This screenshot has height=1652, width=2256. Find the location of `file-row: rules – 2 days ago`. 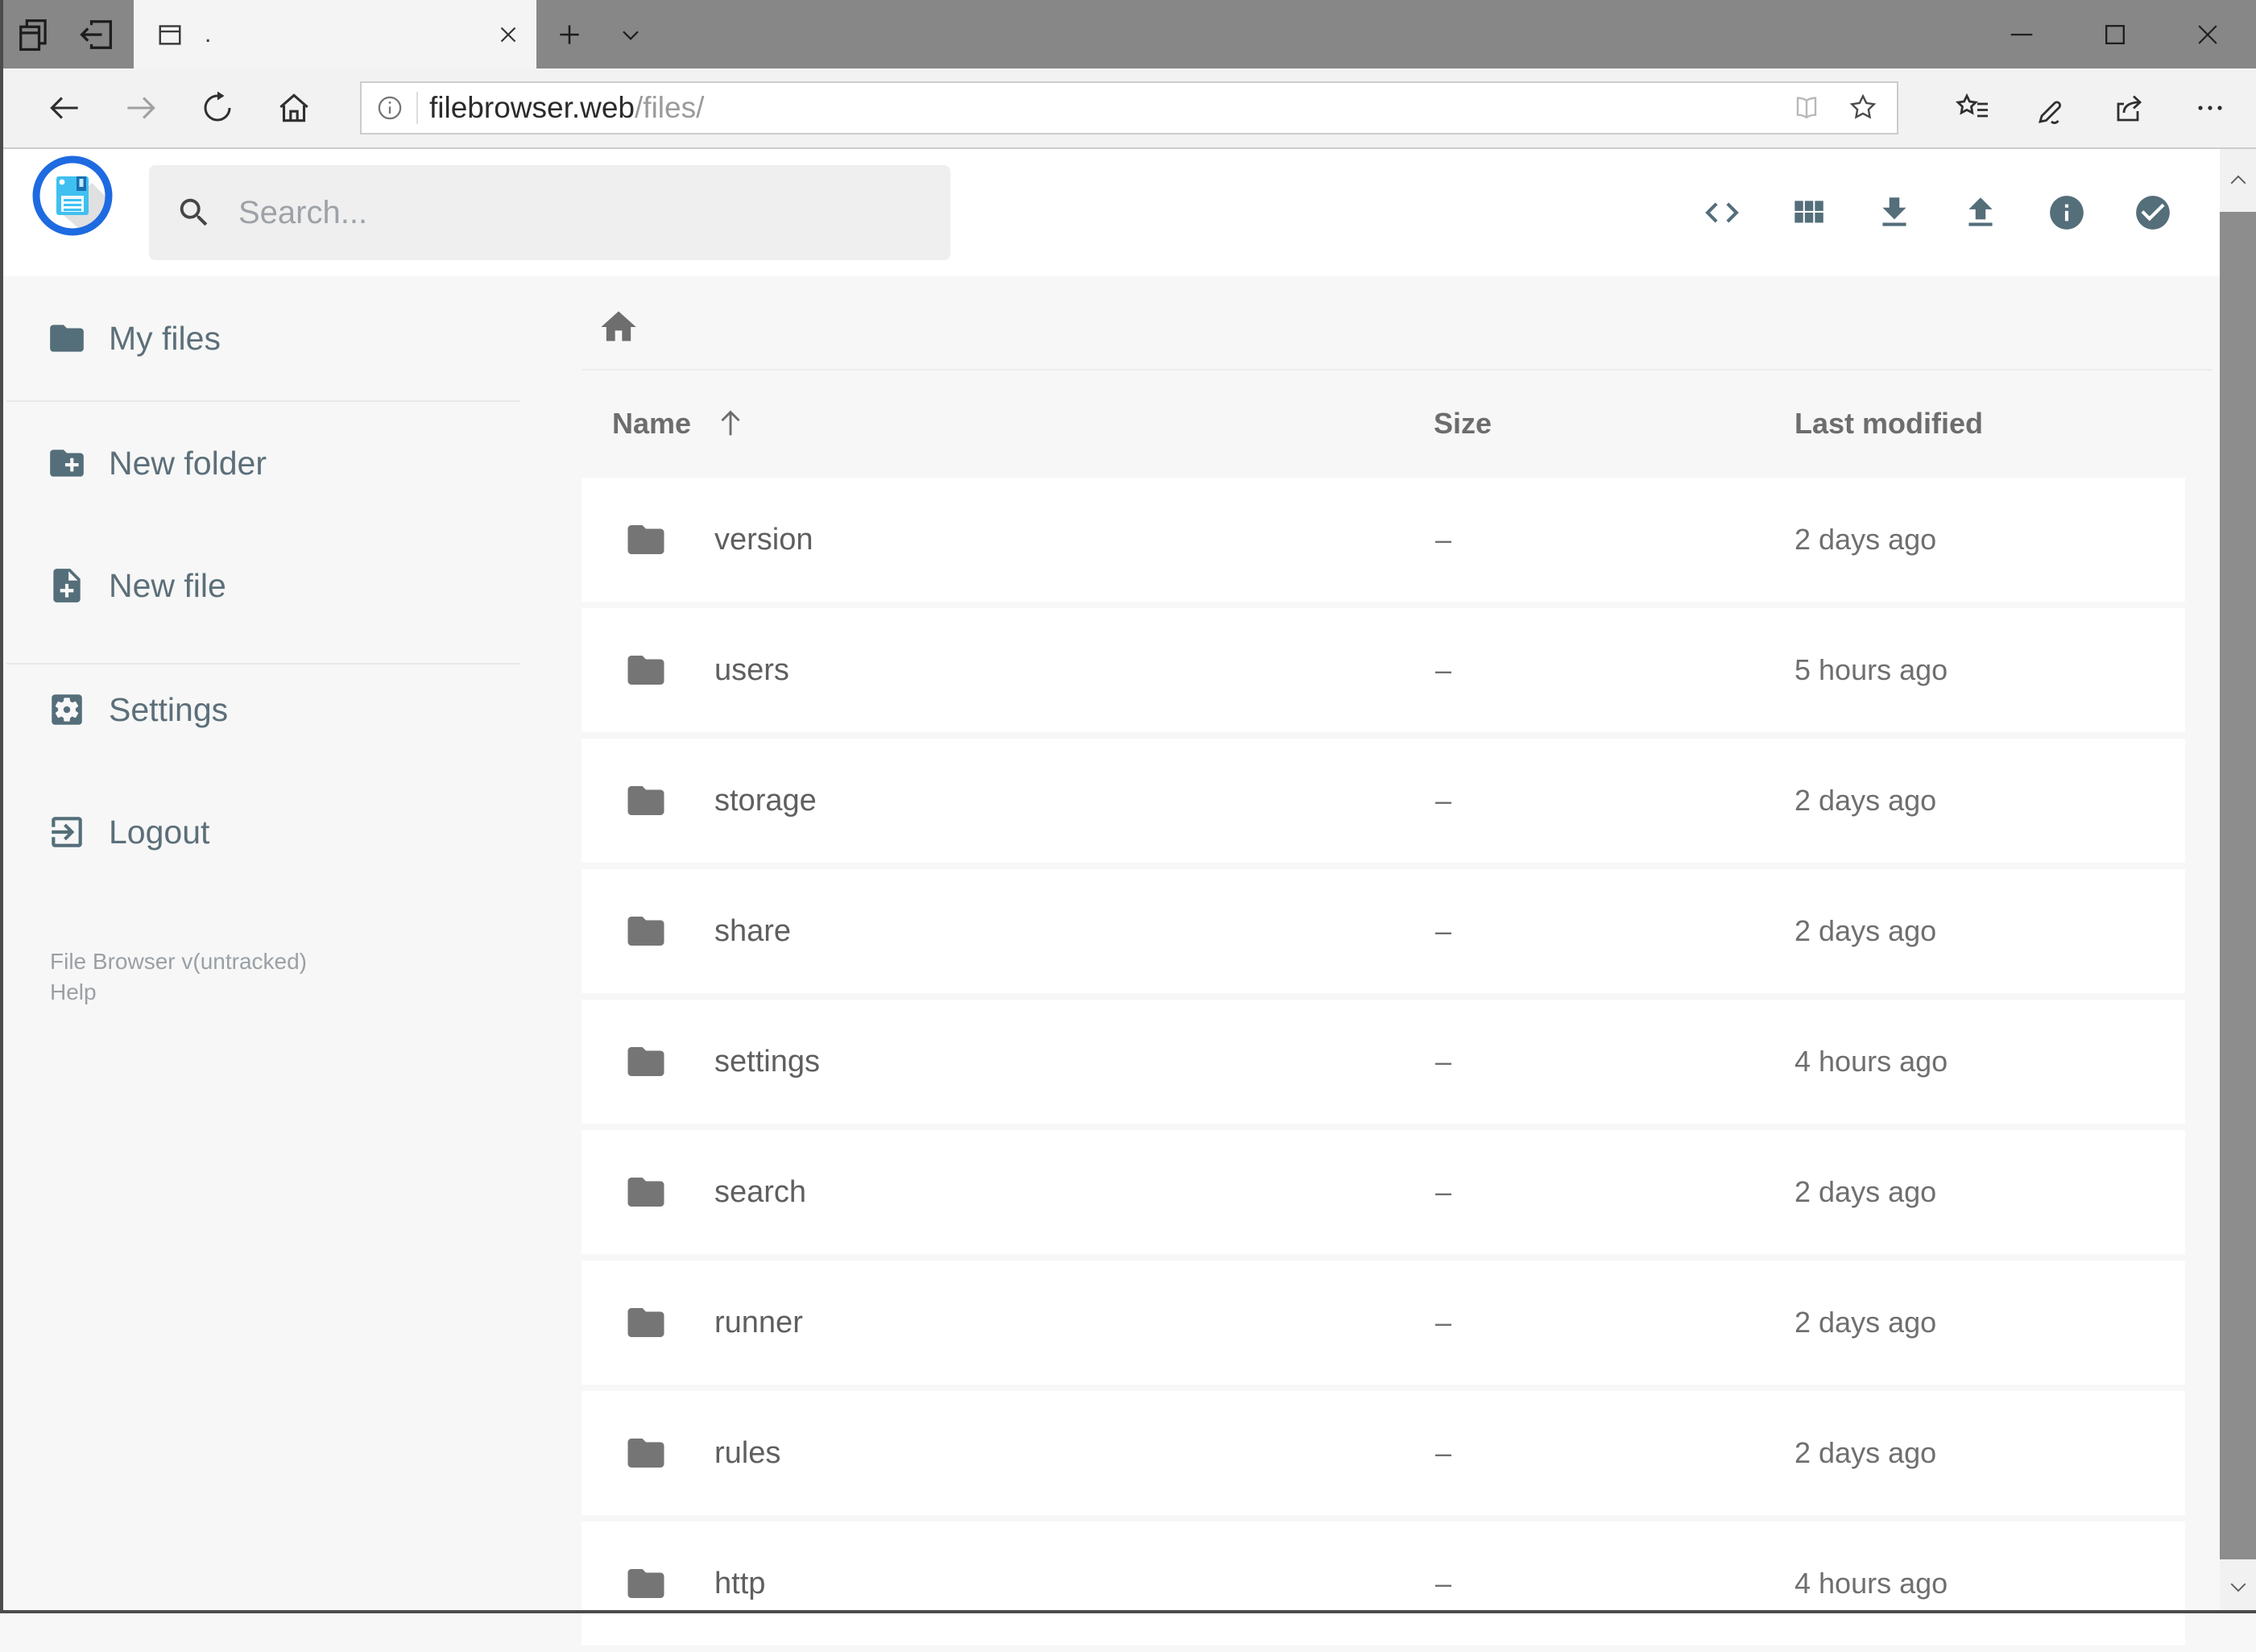

file-row: rules – 2 days ago is located at coordinates (1383, 1453).